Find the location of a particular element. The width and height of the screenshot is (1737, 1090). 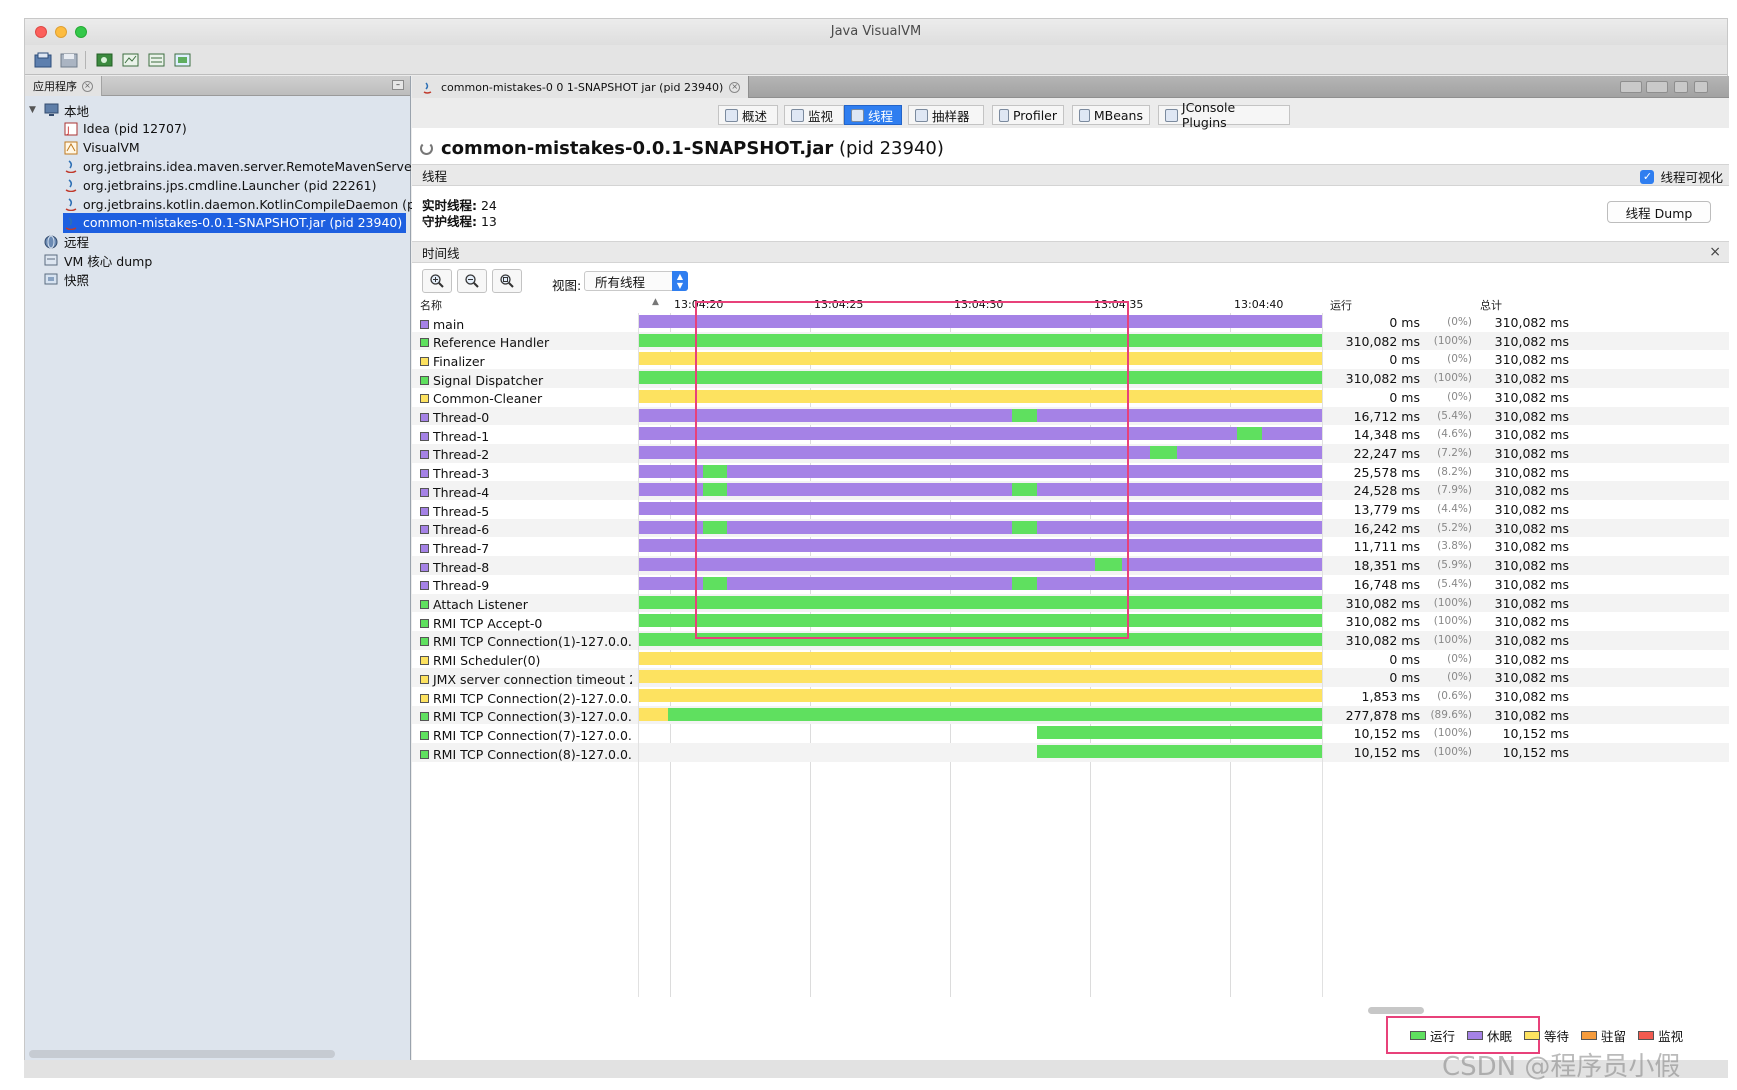

zoom-fit-button is located at coordinates (507, 281).